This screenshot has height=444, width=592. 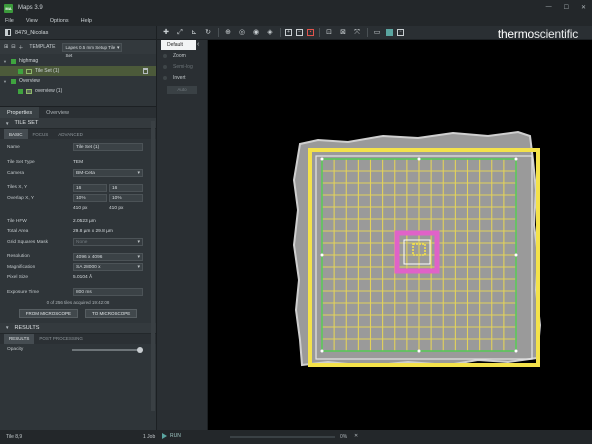 What do you see at coordinates (583, 7) in the screenshot?
I see `close-icon: ✕` at bounding box center [583, 7].